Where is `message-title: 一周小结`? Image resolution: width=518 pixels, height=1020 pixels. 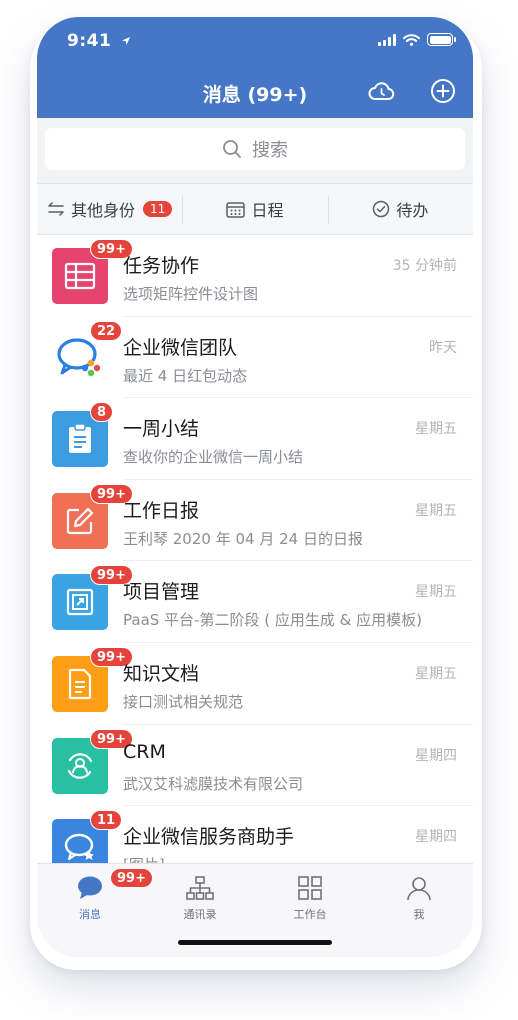
message-title: 一周小结 is located at coordinates (161, 429).